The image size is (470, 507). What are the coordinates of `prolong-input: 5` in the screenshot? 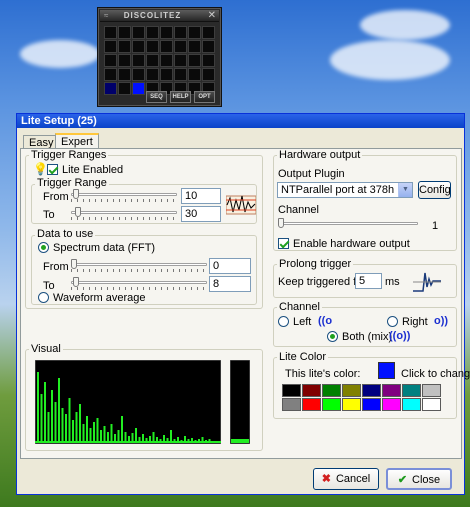 It's located at (368, 281).